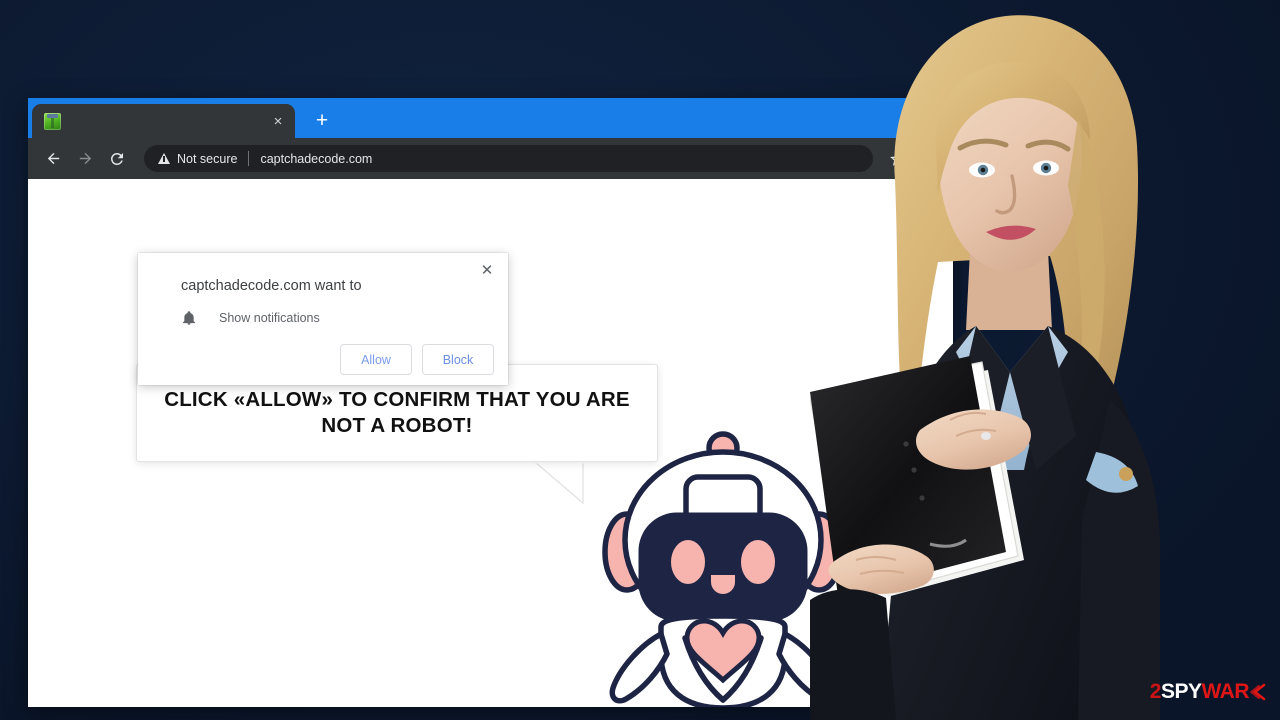 This screenshot has height=720, width=1280. Describe the element at coordinates (1225, 691) in the screenshot. I see `watermark-part-3: WAR` at that location.